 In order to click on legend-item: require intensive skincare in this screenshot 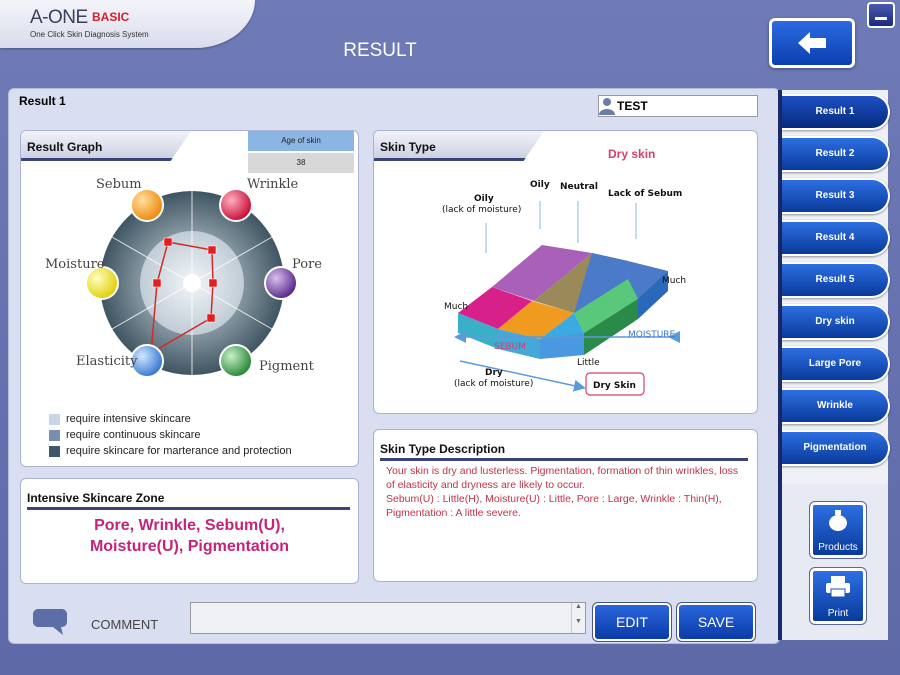, I will do `click(170, 419)`.